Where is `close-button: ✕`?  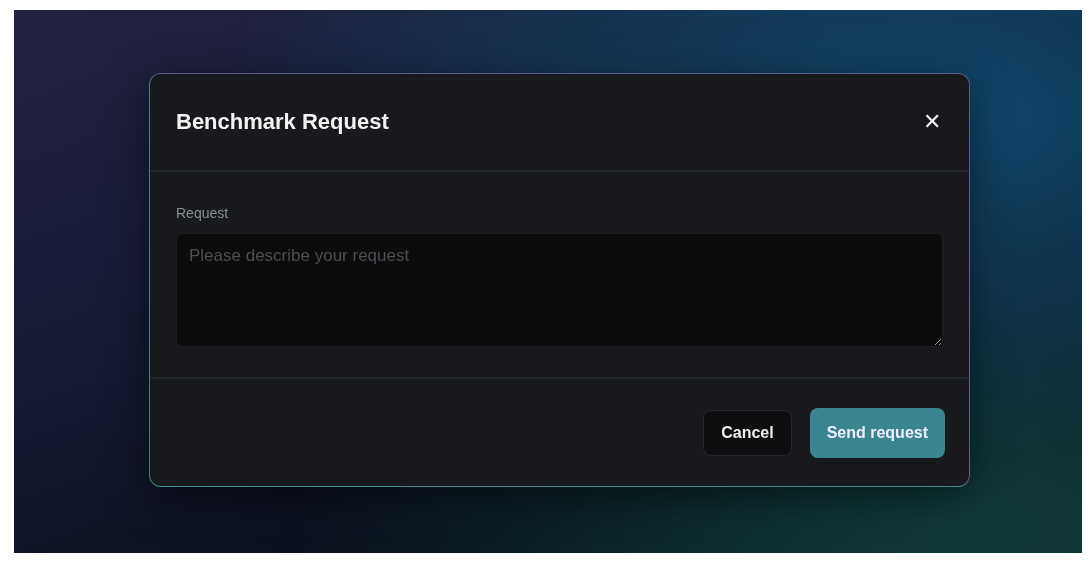 close-button: ✕ is located at coordinates (932, 122).